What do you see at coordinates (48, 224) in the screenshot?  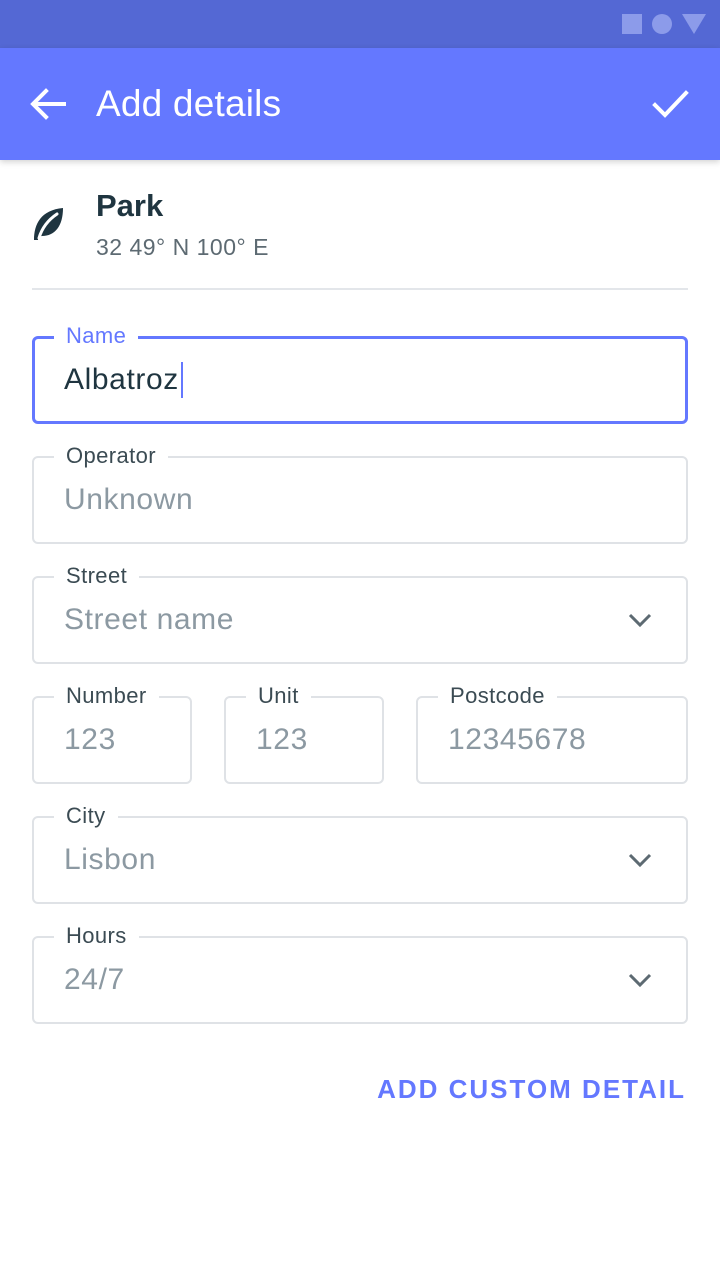 I see `leaf-icon` at bounding box center [48, 224].